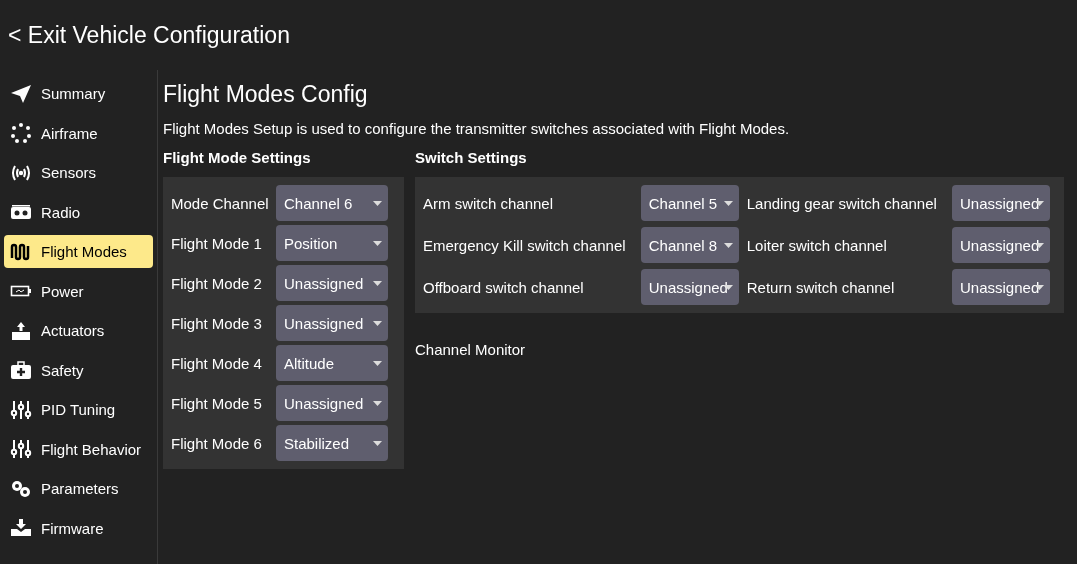 The height and width of the screenshot is (564, 1077). What do you see at coordinates (817, 245) in the screenshot?
I see `field-label: Loiter switch channel` at bounding box center [817, 245].